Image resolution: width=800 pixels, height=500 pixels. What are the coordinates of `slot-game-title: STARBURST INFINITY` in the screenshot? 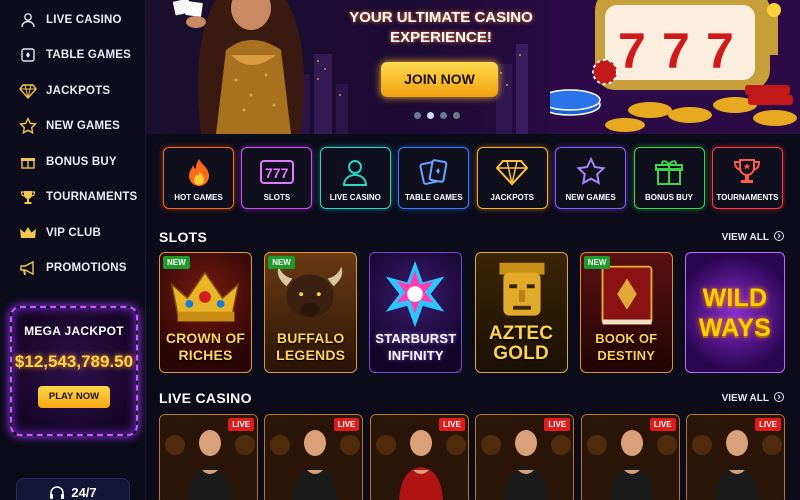 It's located at (416, 347).